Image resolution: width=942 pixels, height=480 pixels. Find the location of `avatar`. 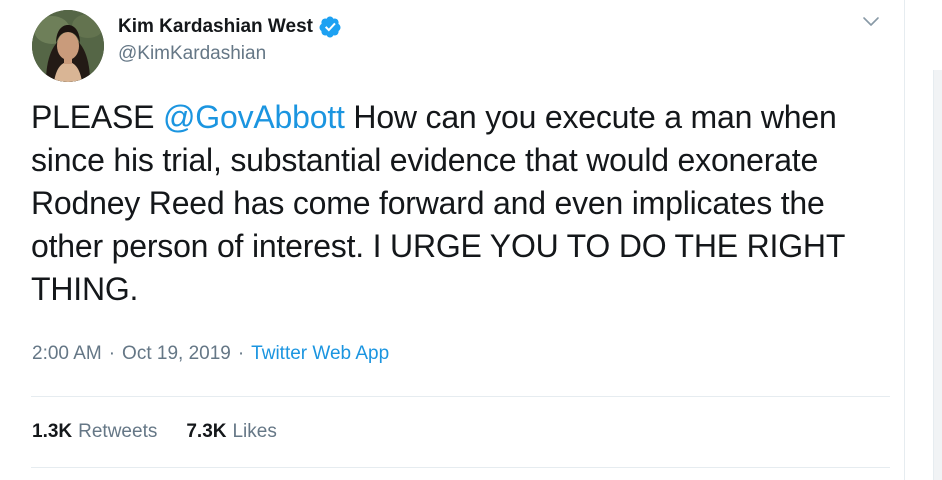

avatar is located at coordinates (68, 46).